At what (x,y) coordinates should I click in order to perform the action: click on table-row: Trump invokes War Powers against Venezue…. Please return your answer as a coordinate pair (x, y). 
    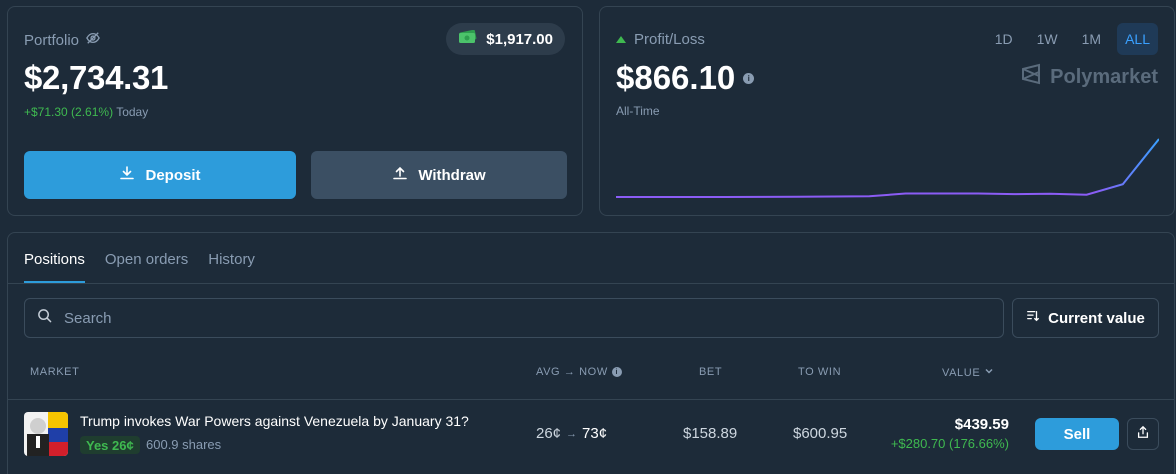
    Looking at the image, I should click on (591, 434).